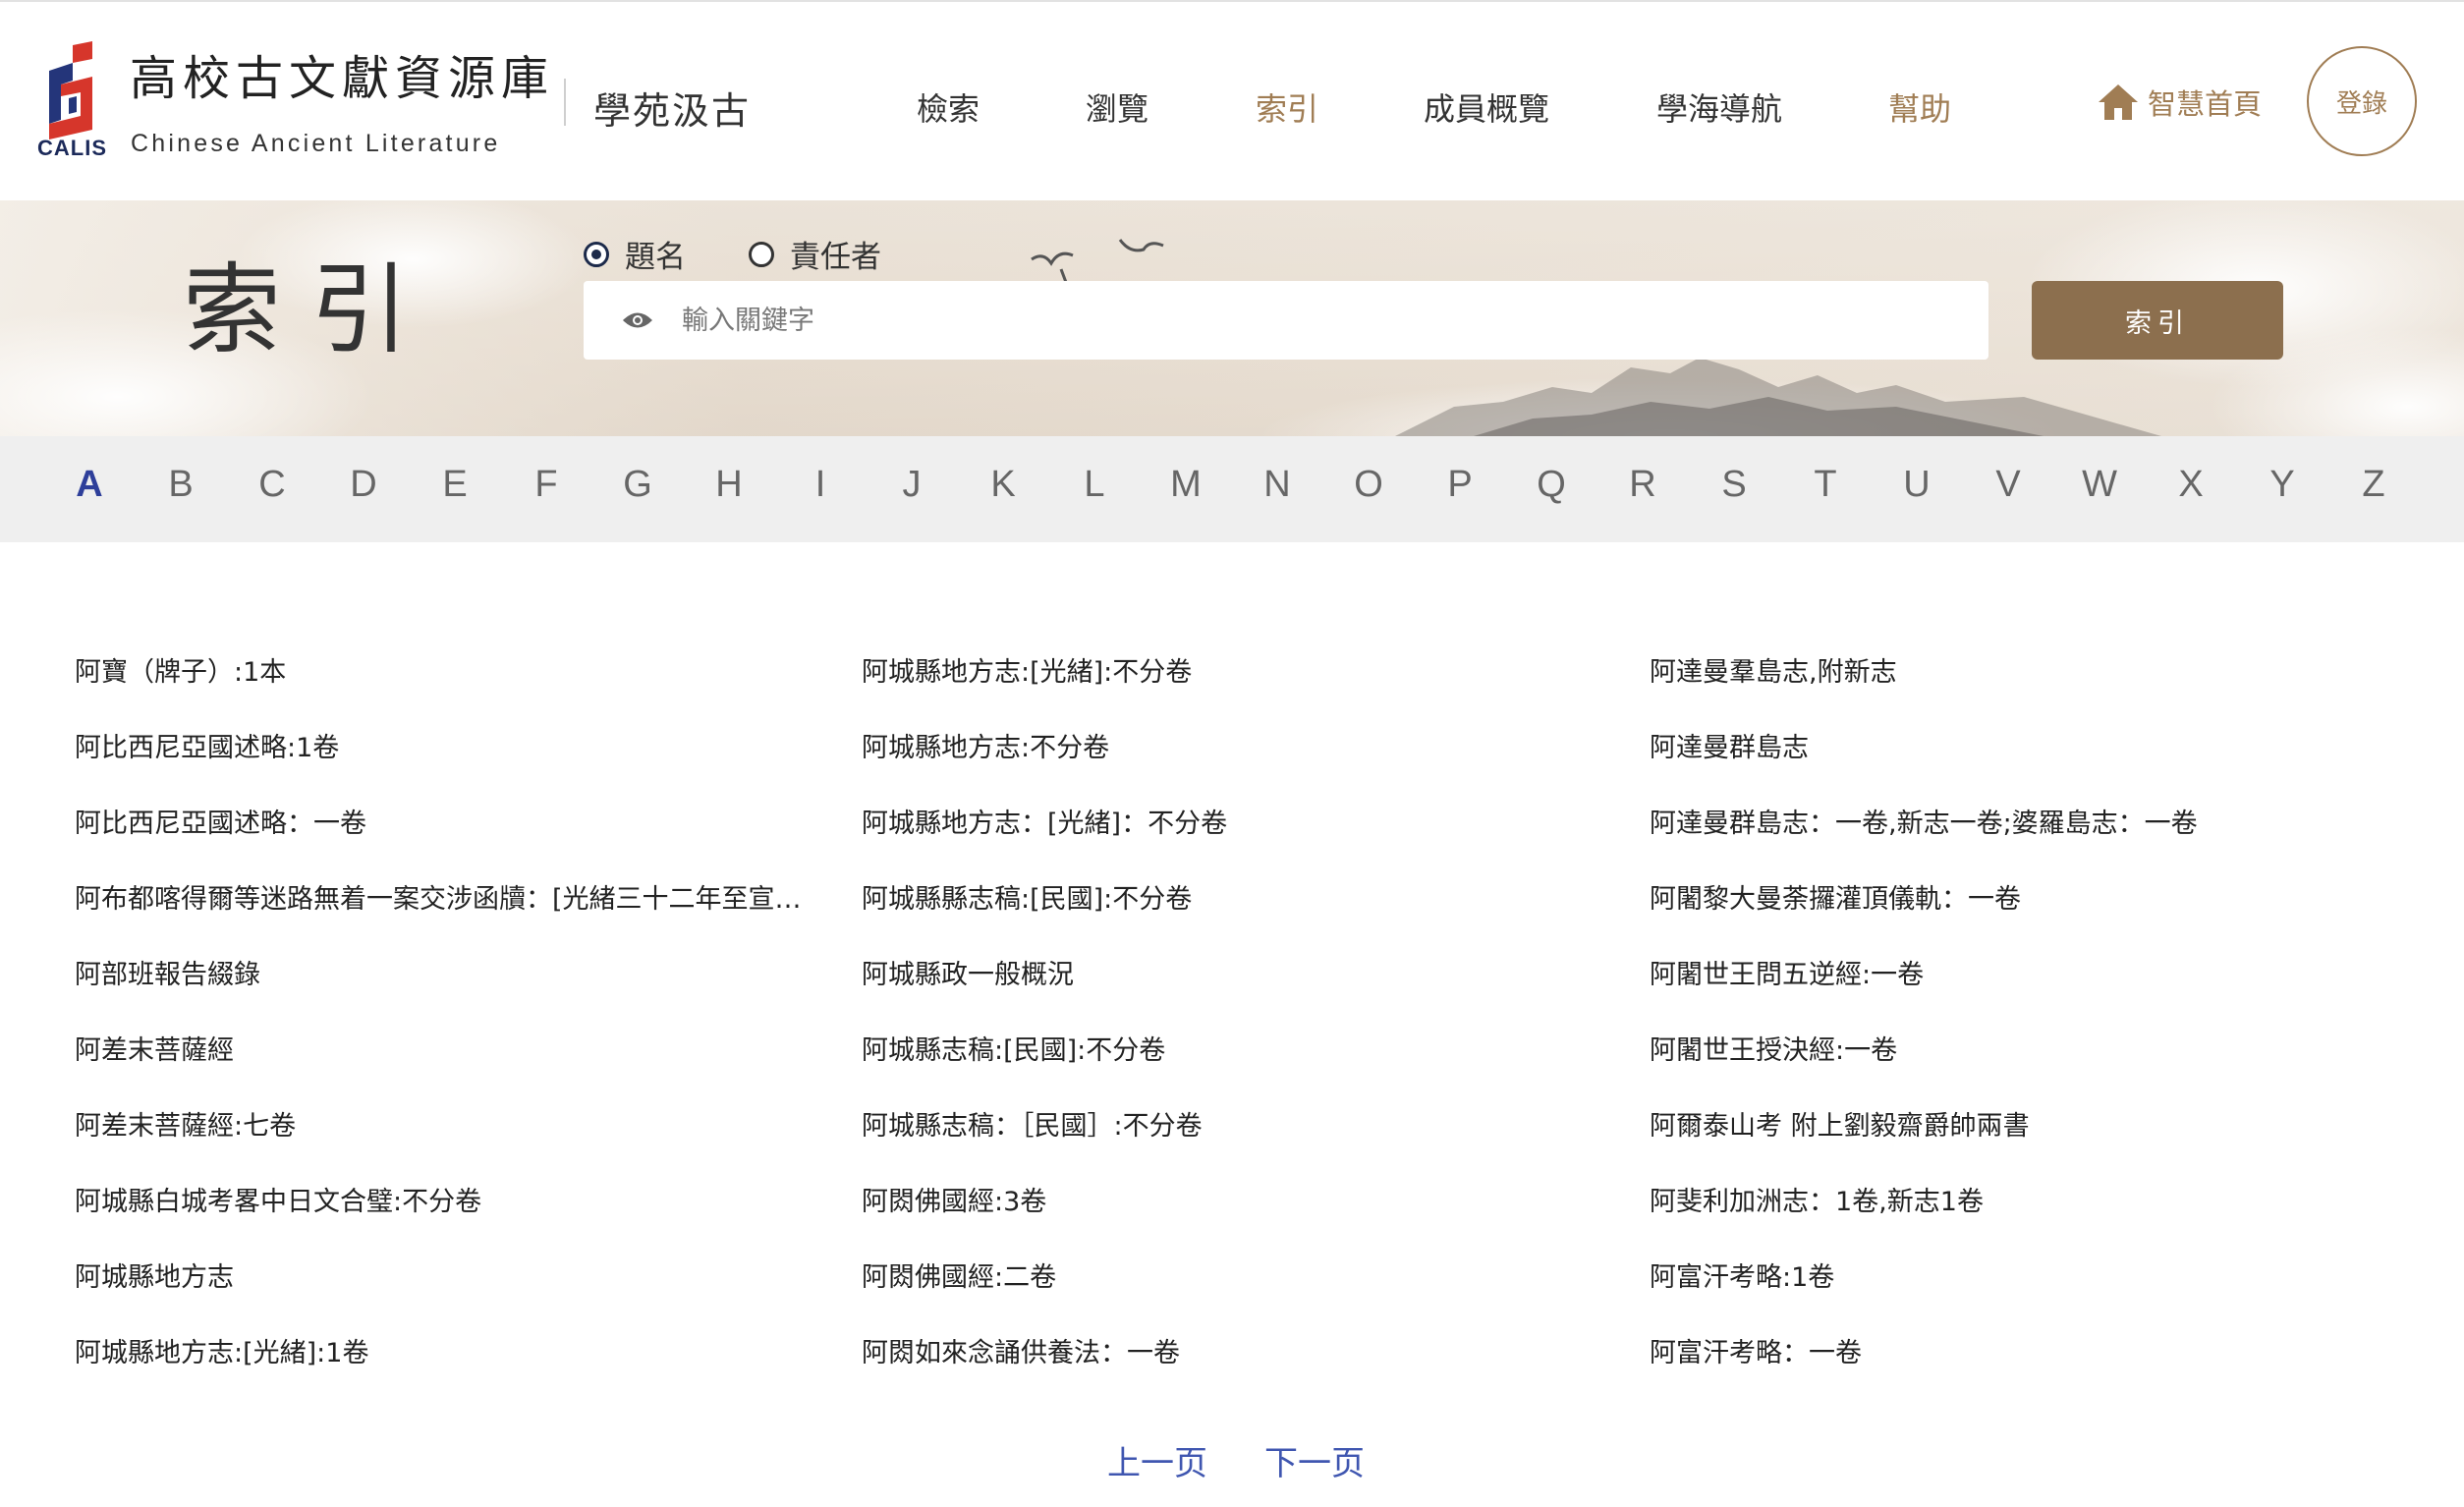  What do you see at coordinates (1320, 320) in the screenshot?
I see `search-input` at bounding box center [1320, 320].